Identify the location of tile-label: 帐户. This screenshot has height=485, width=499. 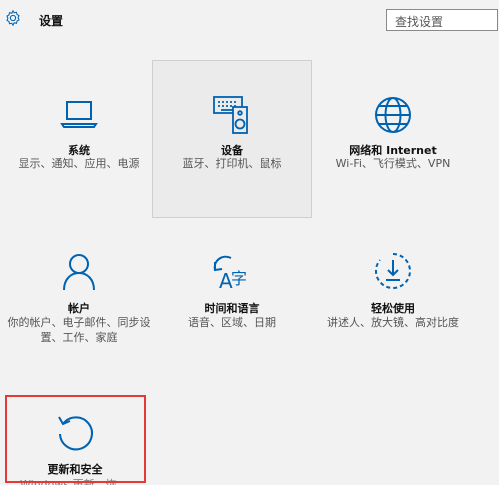
(79, 308).